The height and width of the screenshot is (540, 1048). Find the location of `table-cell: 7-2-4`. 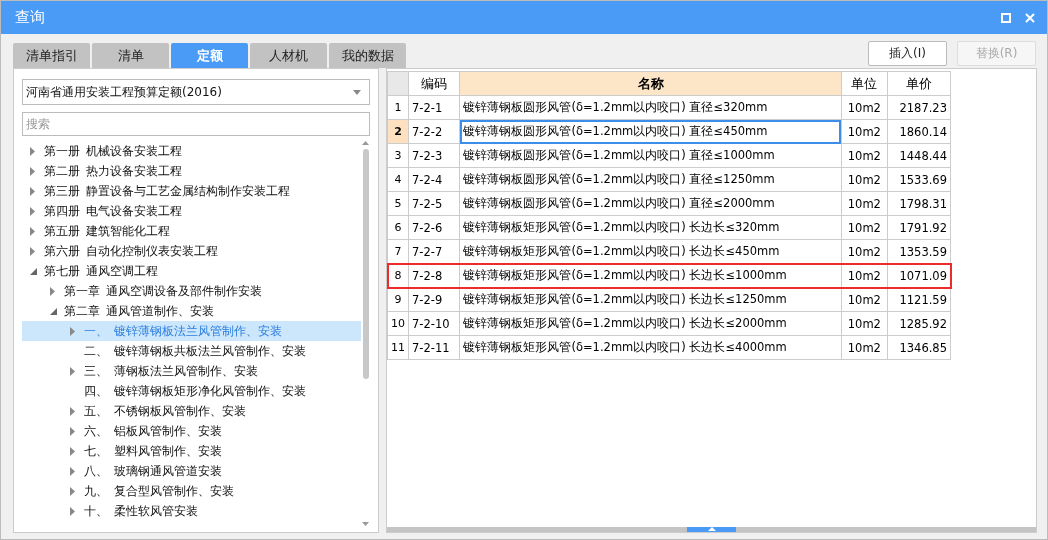

table-cell: 7-2-4 is located at coordinates (434, 179).